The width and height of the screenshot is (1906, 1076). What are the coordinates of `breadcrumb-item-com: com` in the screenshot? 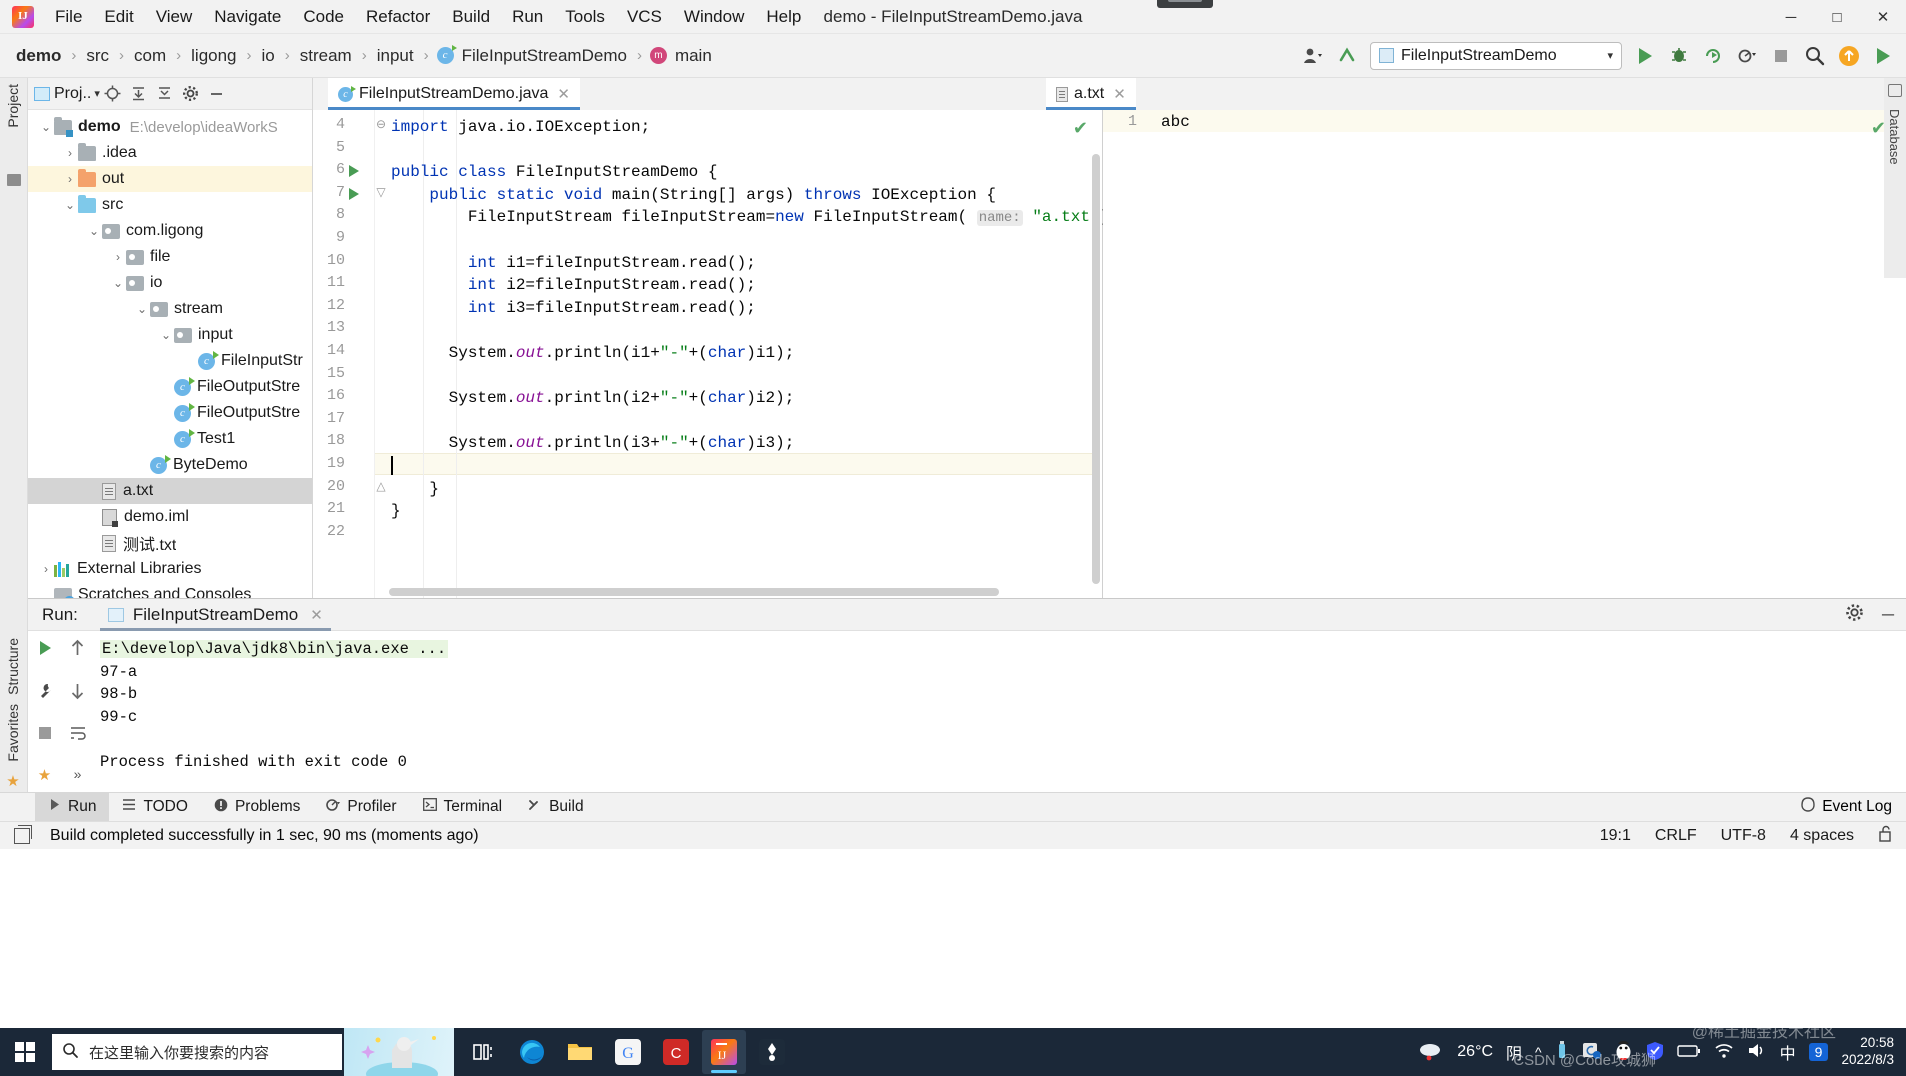 It's located at (150, 56).